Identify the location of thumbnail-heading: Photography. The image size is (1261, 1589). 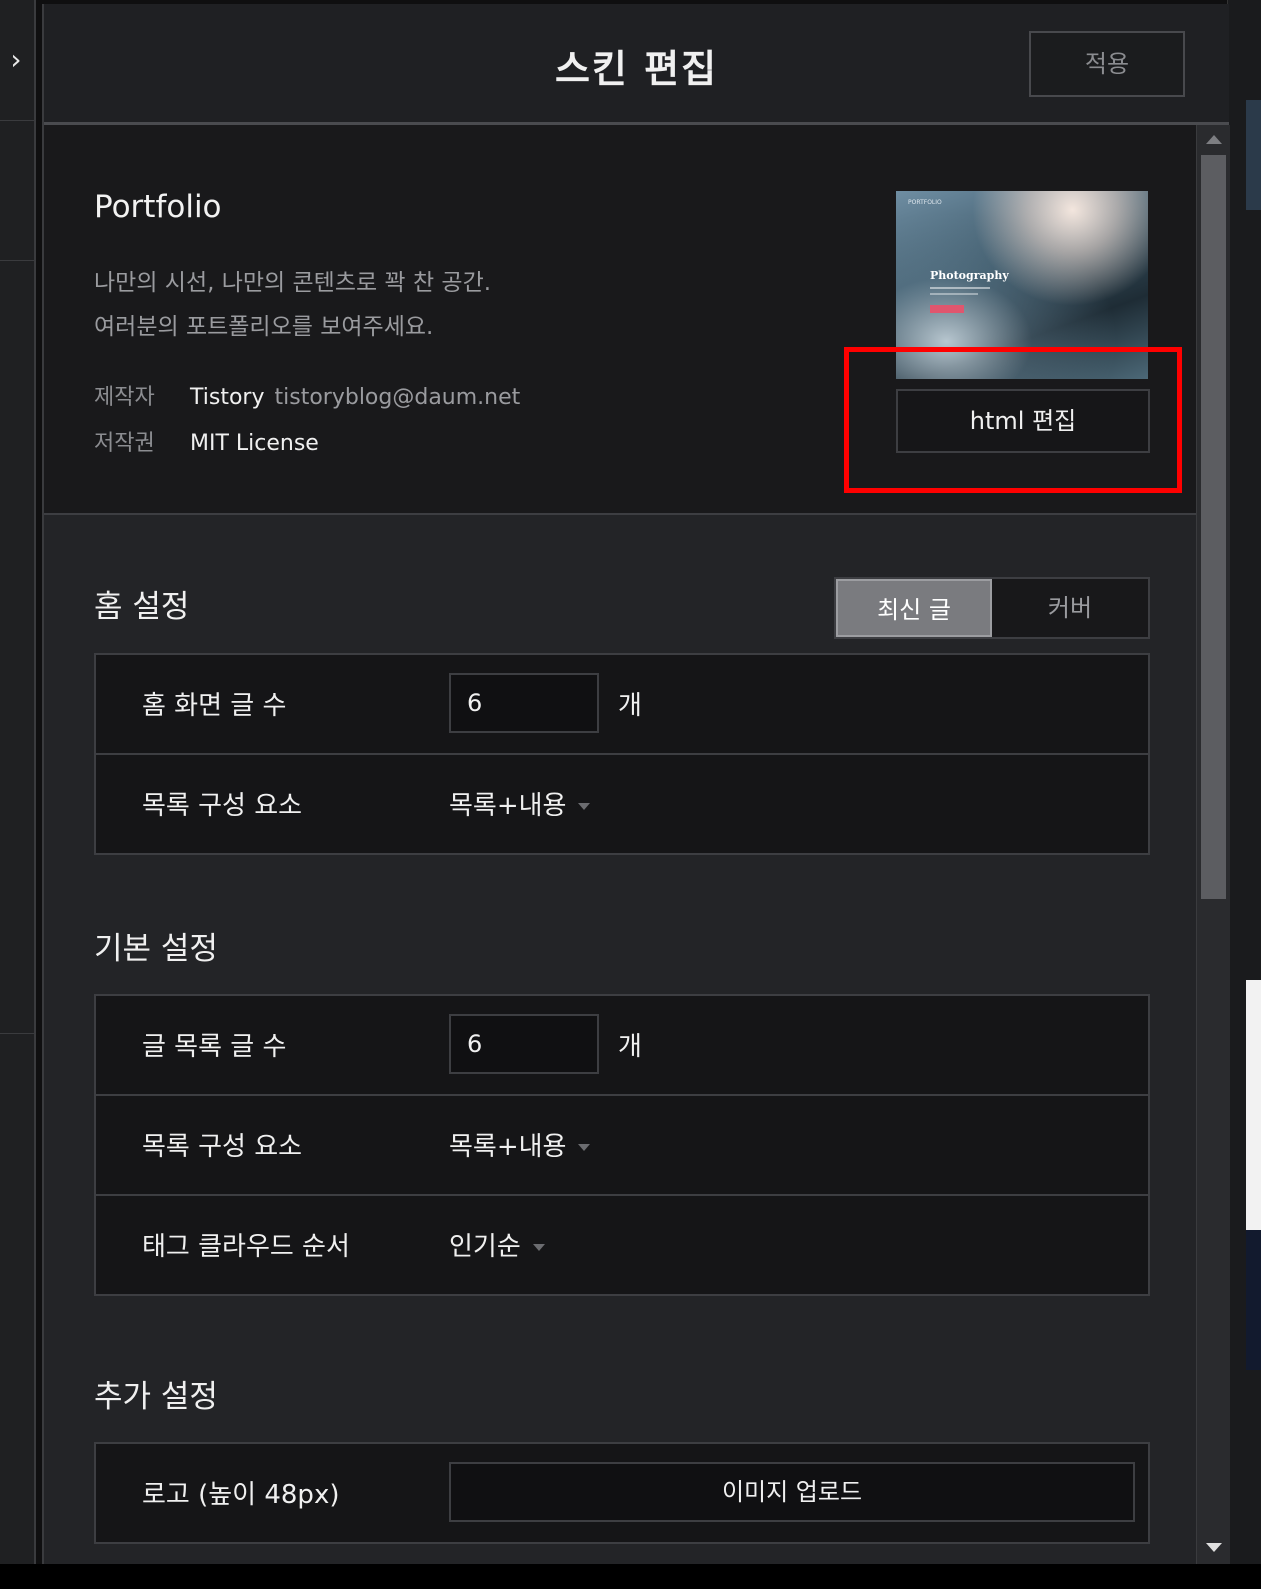
(969, 275).